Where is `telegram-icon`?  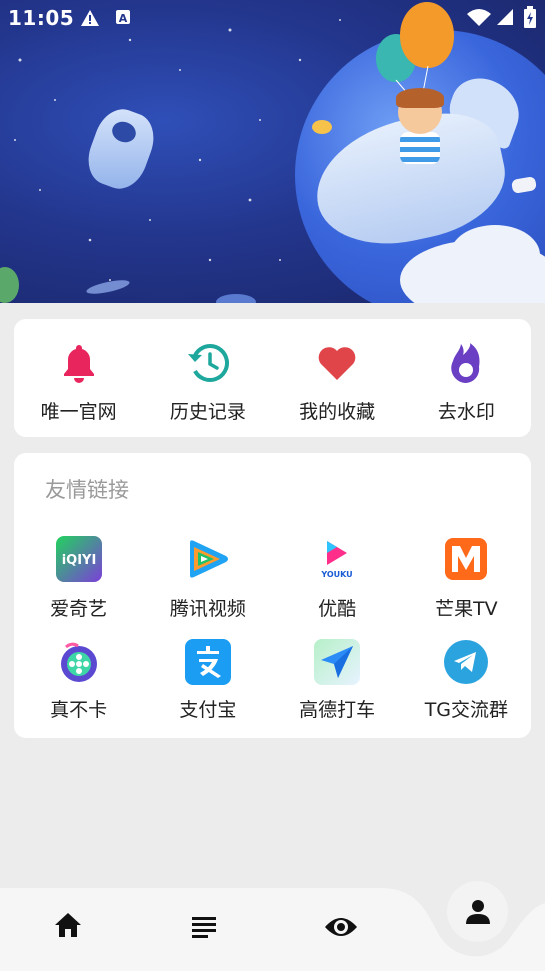
telegram-icon is located at coordinates (466, 662).